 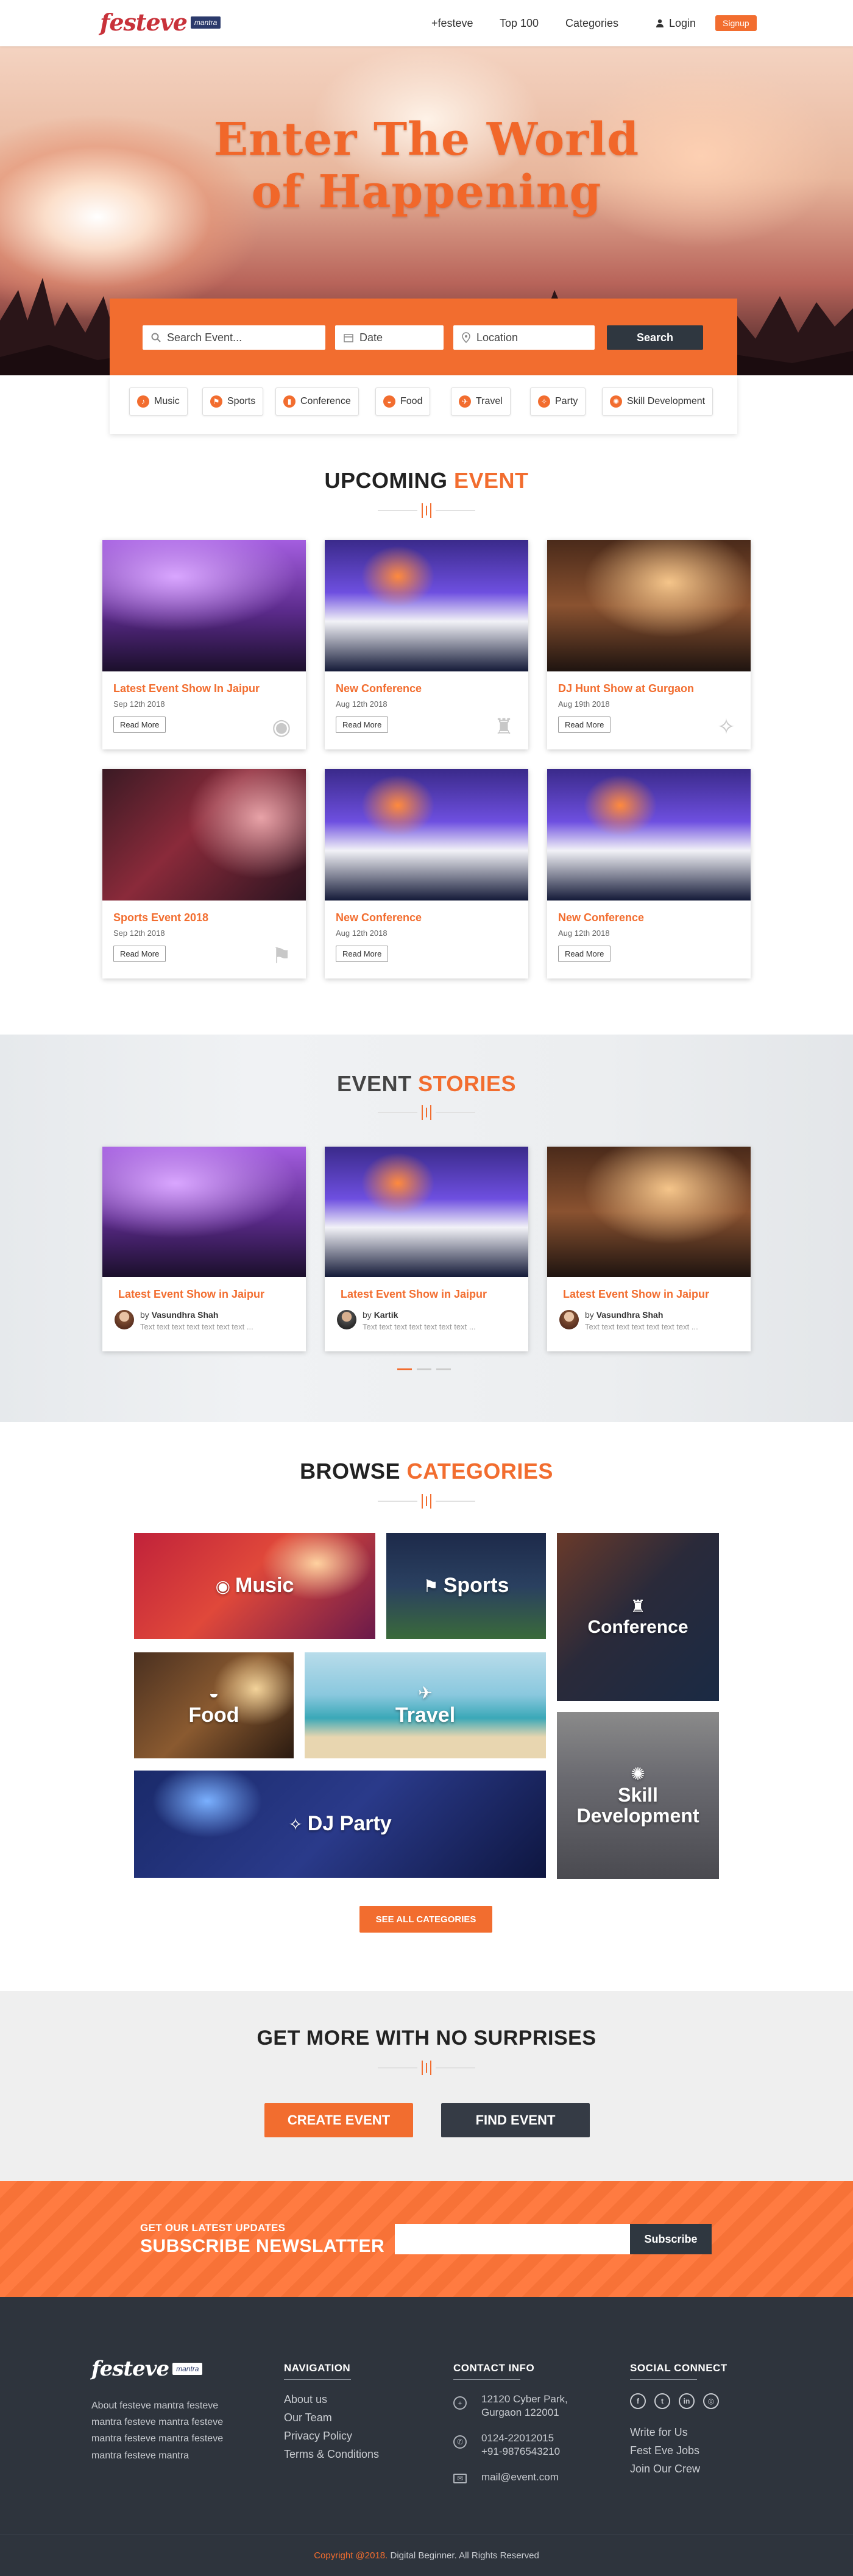 I want to click on cta-section, so click(x=426, y=2086).